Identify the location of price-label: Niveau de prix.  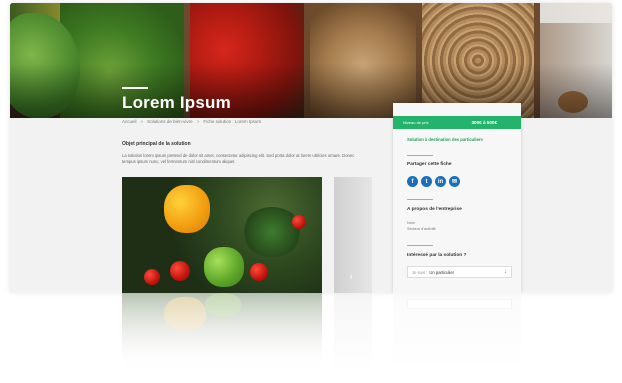
(416, 122).